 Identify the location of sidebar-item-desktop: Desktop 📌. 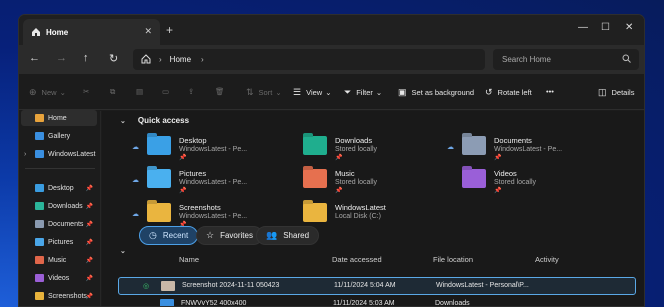
(59, 188).